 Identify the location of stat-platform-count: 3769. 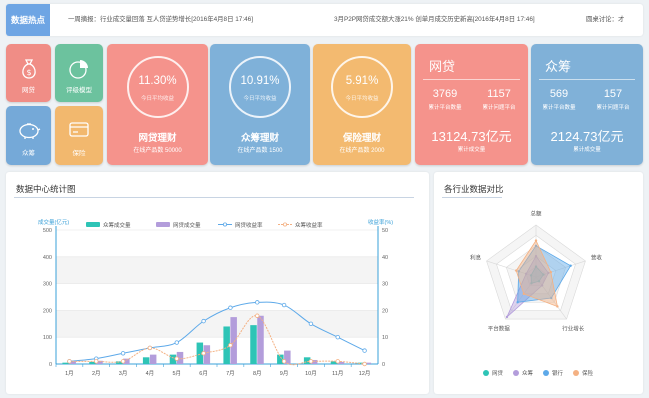
(445, 94).